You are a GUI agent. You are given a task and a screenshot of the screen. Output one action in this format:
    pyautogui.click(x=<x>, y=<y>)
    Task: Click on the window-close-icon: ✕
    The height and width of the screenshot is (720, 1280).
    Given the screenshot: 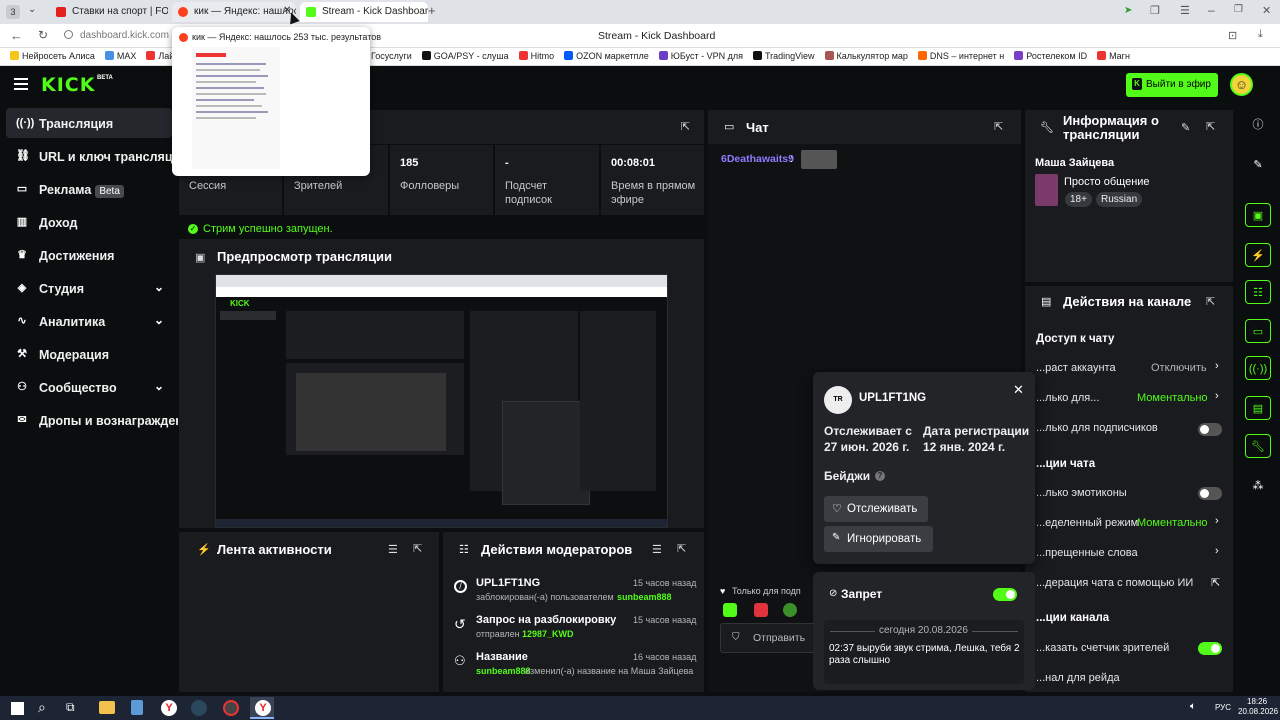 What is the action you would take?
    pyautogui.click(x=1266, y=10)
    